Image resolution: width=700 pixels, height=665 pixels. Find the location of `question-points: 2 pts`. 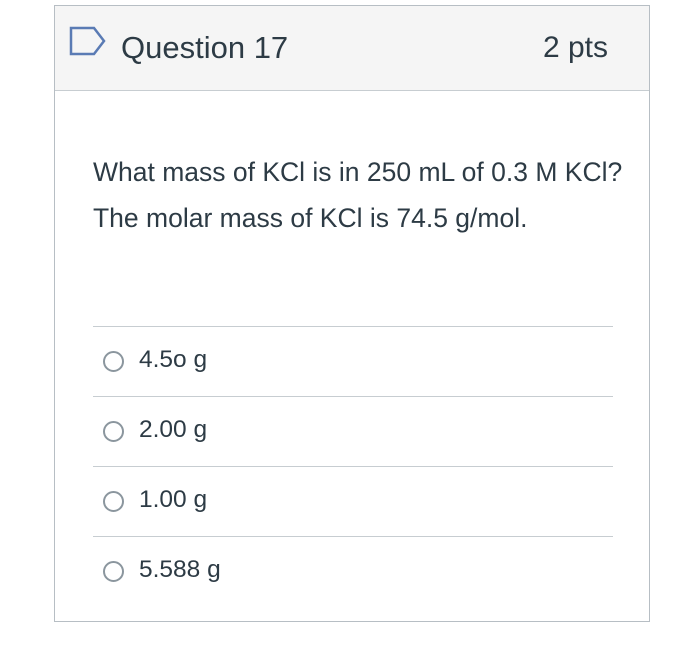

question-points: 2 pts is located at coordinates (575, 47).